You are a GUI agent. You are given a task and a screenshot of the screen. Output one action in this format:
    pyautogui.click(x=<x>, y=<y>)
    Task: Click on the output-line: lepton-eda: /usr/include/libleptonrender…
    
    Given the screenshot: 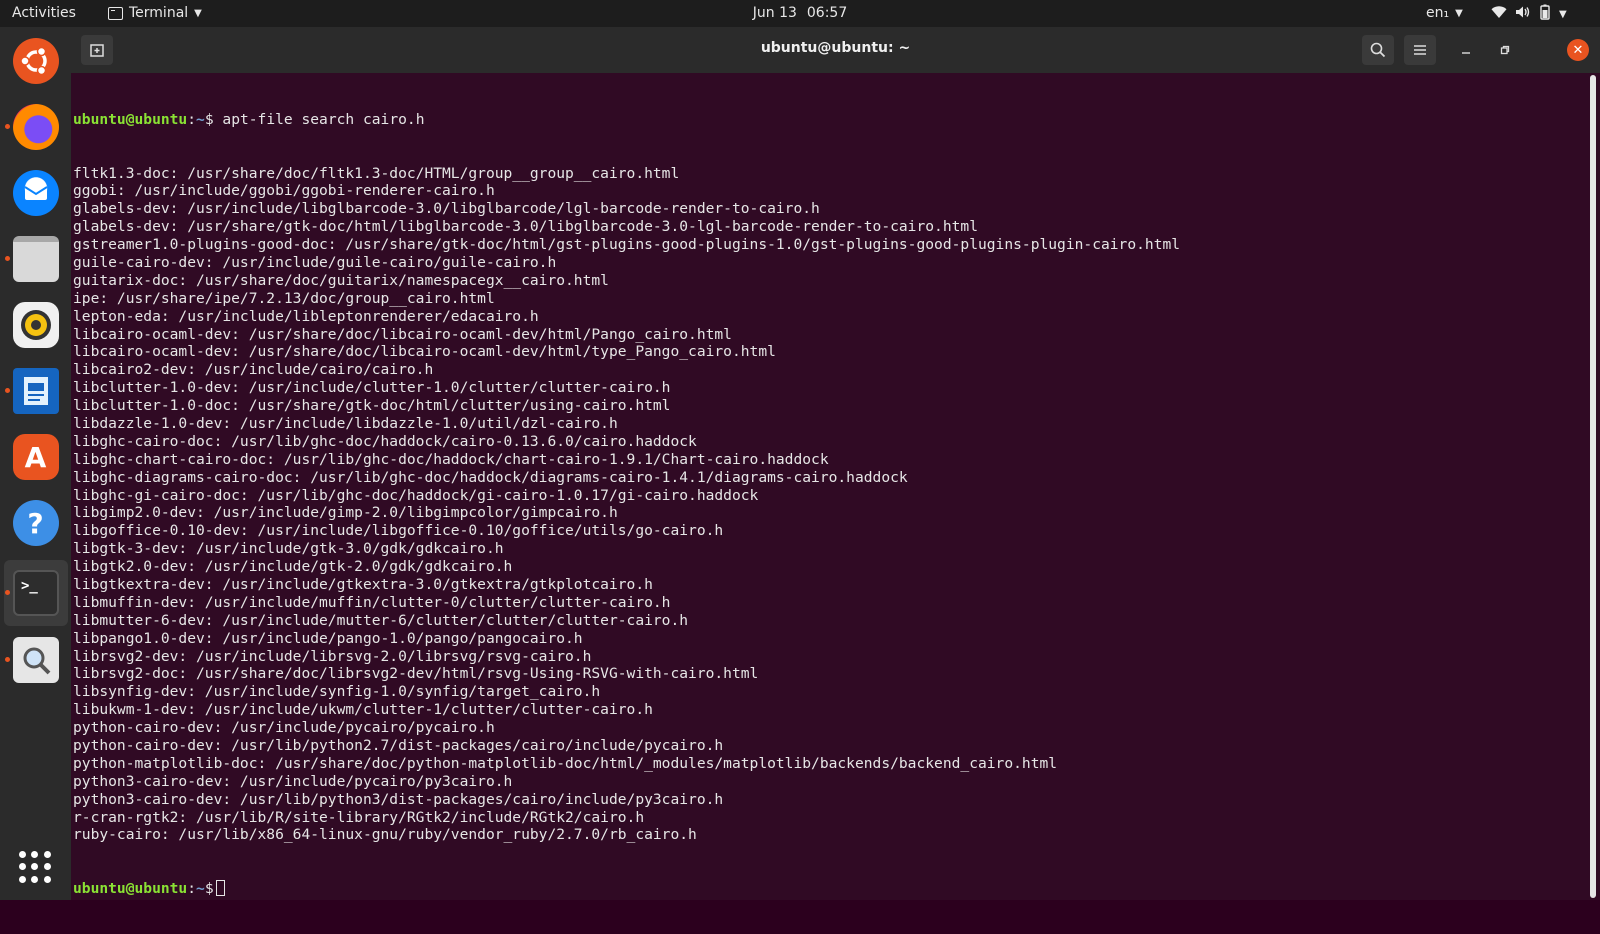 What is the action you would take?
    pyautogui.click(x=306, y=316)
    